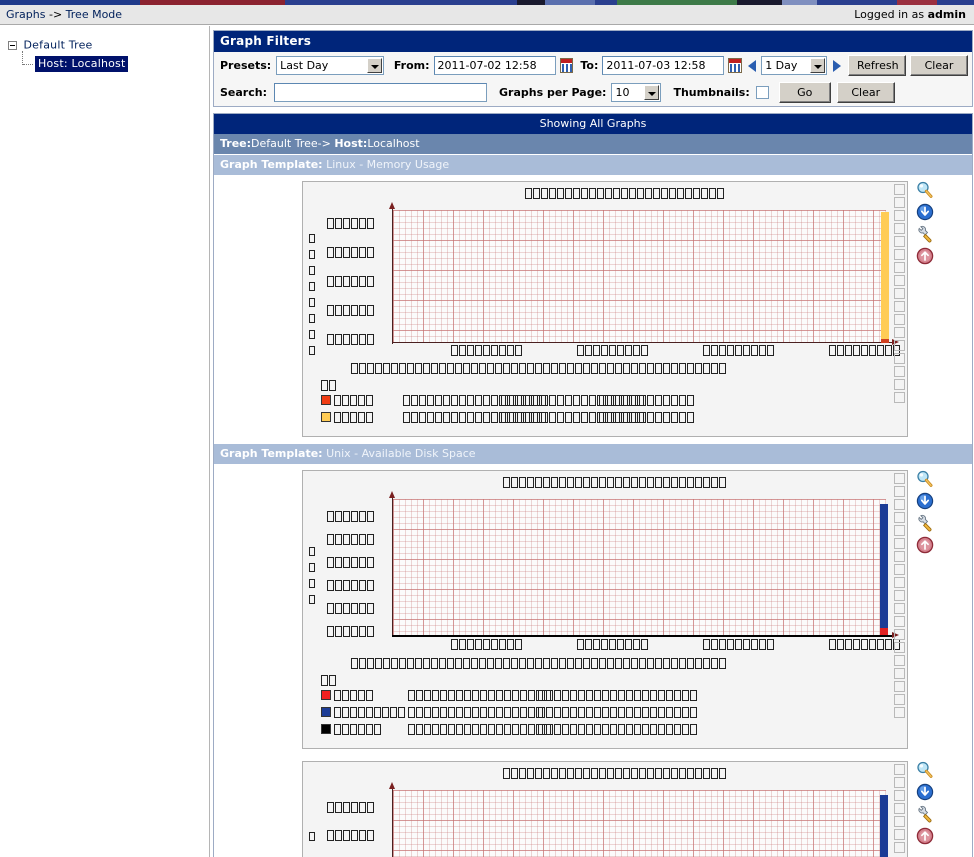 This screenshot has width=974, height=857. I want to click on breadcrumb-tree-mode-link: Tree Mode, so click(94, 14).